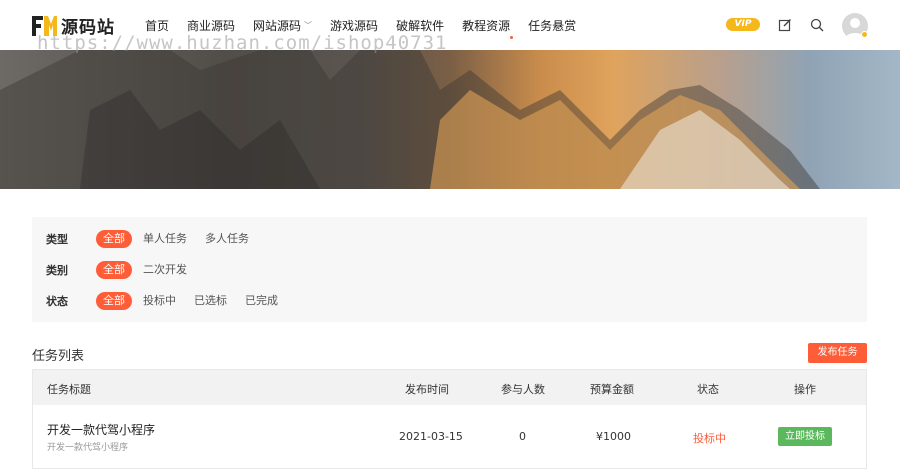 This screenshot has width=900, height=475. Describe the element at coordinates (522, 436) in the screenshot. I see `task-participants: 0` at that location.